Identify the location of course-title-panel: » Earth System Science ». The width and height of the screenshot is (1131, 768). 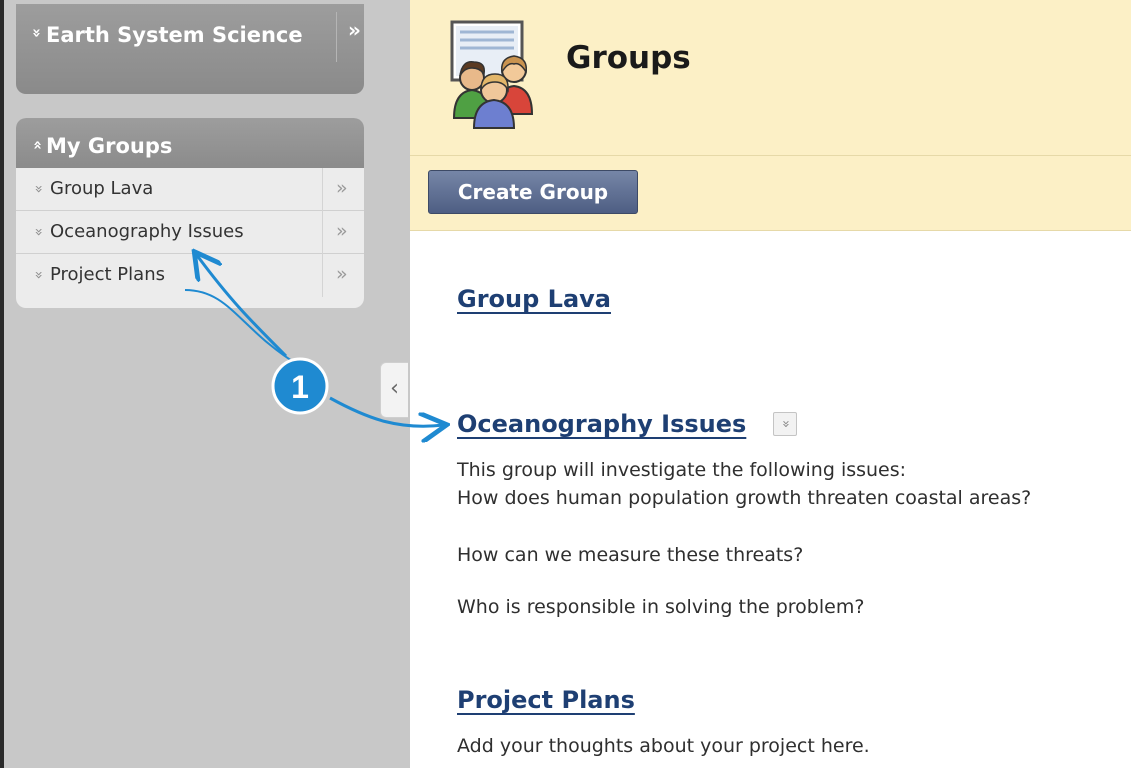
(190, 49).